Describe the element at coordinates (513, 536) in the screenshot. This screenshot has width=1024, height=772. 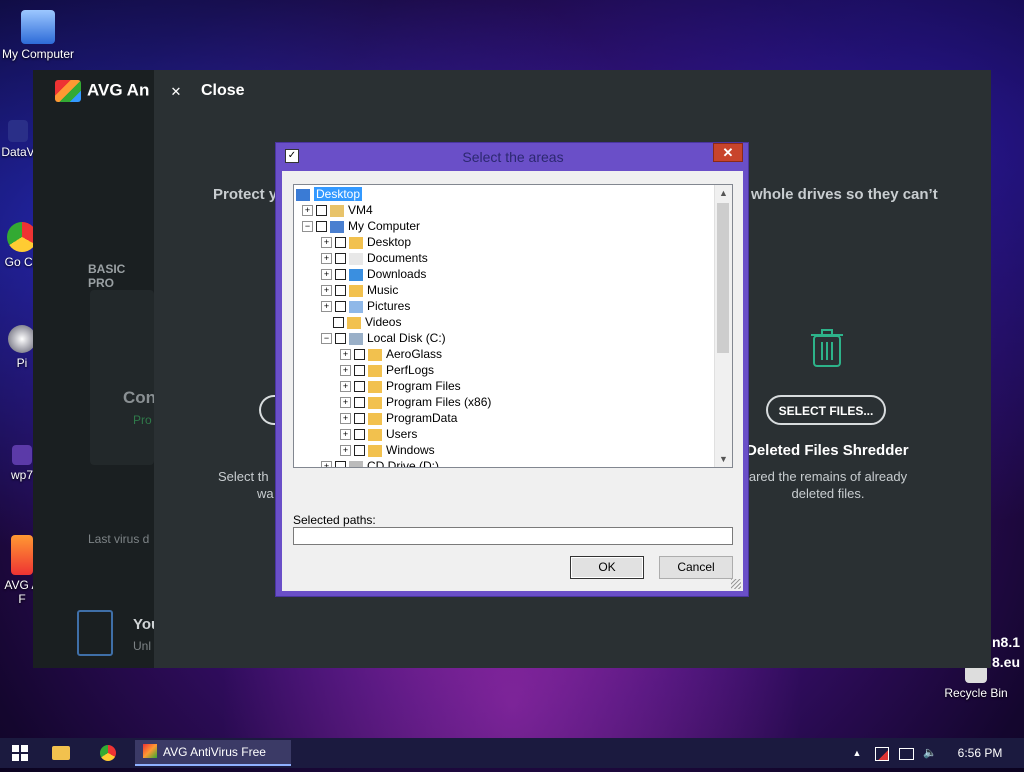
I see `selected-paths-field` at that location.